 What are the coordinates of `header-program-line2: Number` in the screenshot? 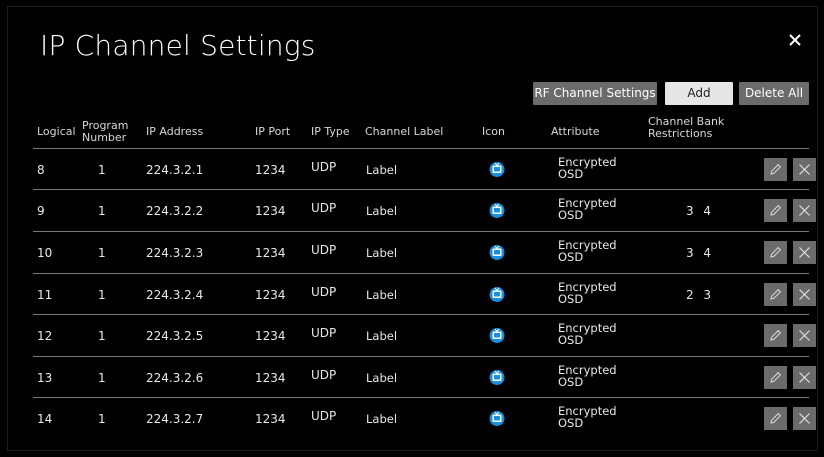 It's located at (104, 137).